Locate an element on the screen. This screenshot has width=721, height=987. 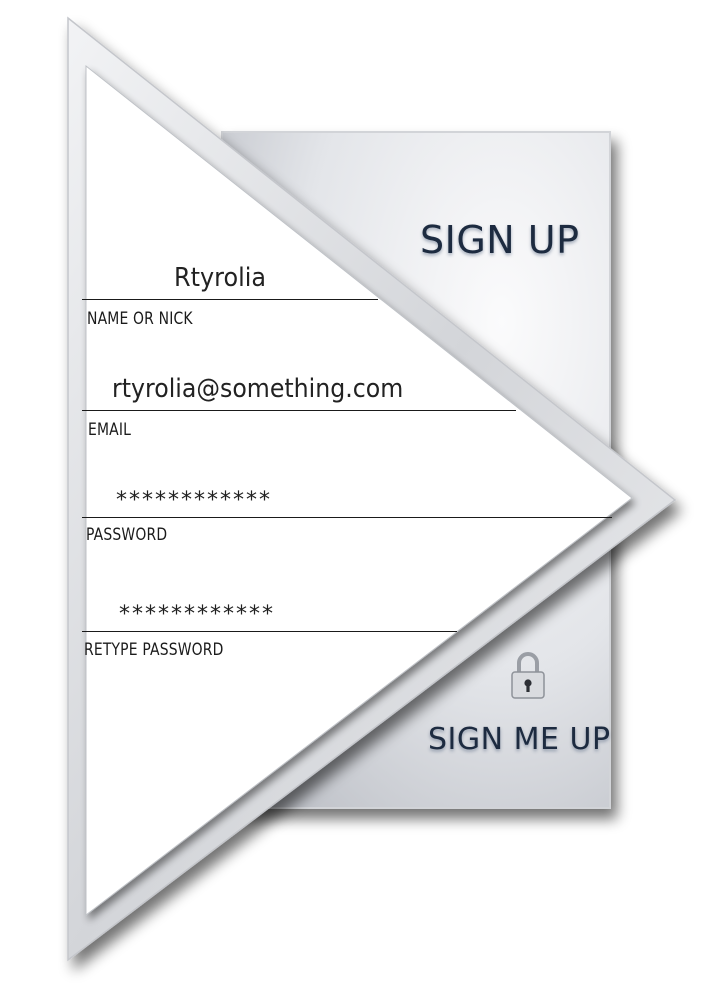
retype-password-label: RETYPE PASSWORD is located at coordinates (154, 650).